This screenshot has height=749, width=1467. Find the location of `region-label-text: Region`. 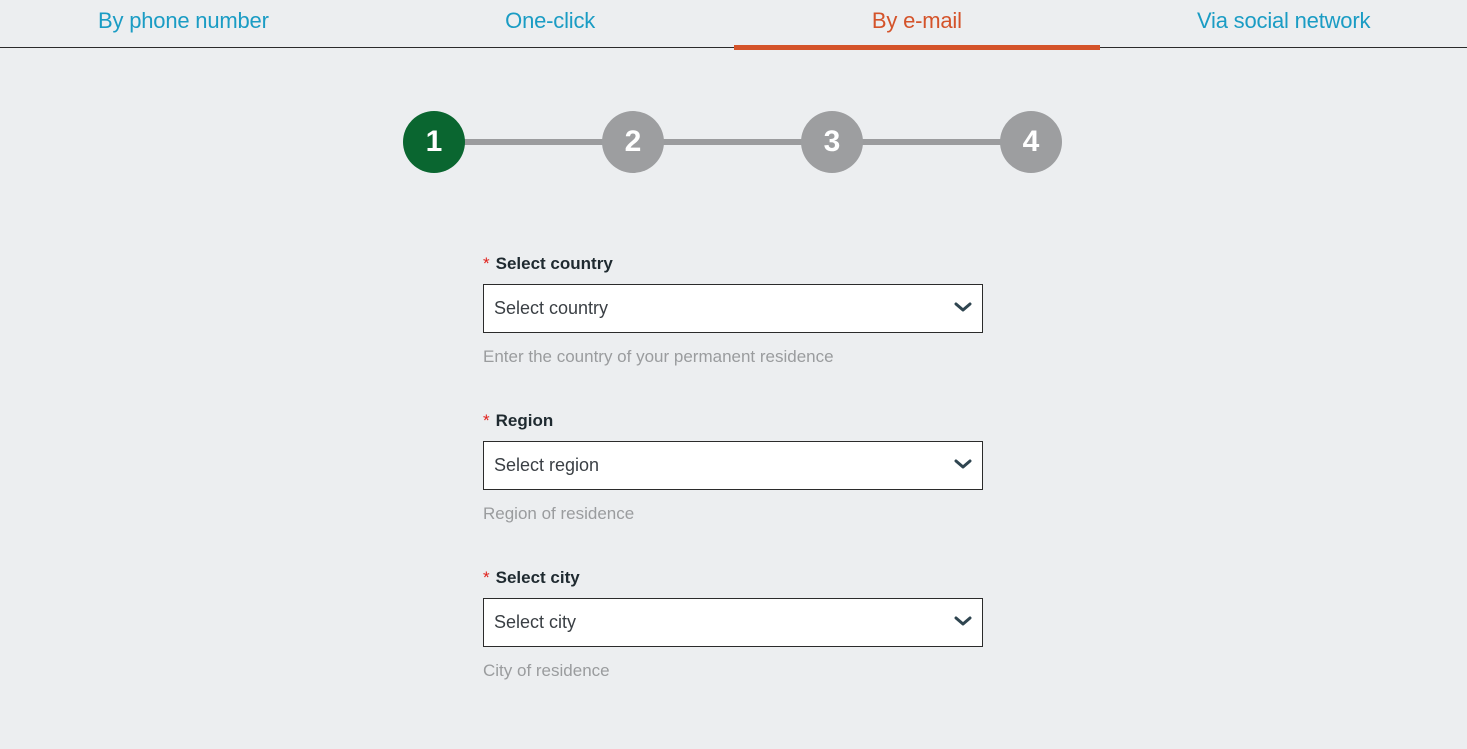

region-label-text: Region is located at coordinates (524, 420).